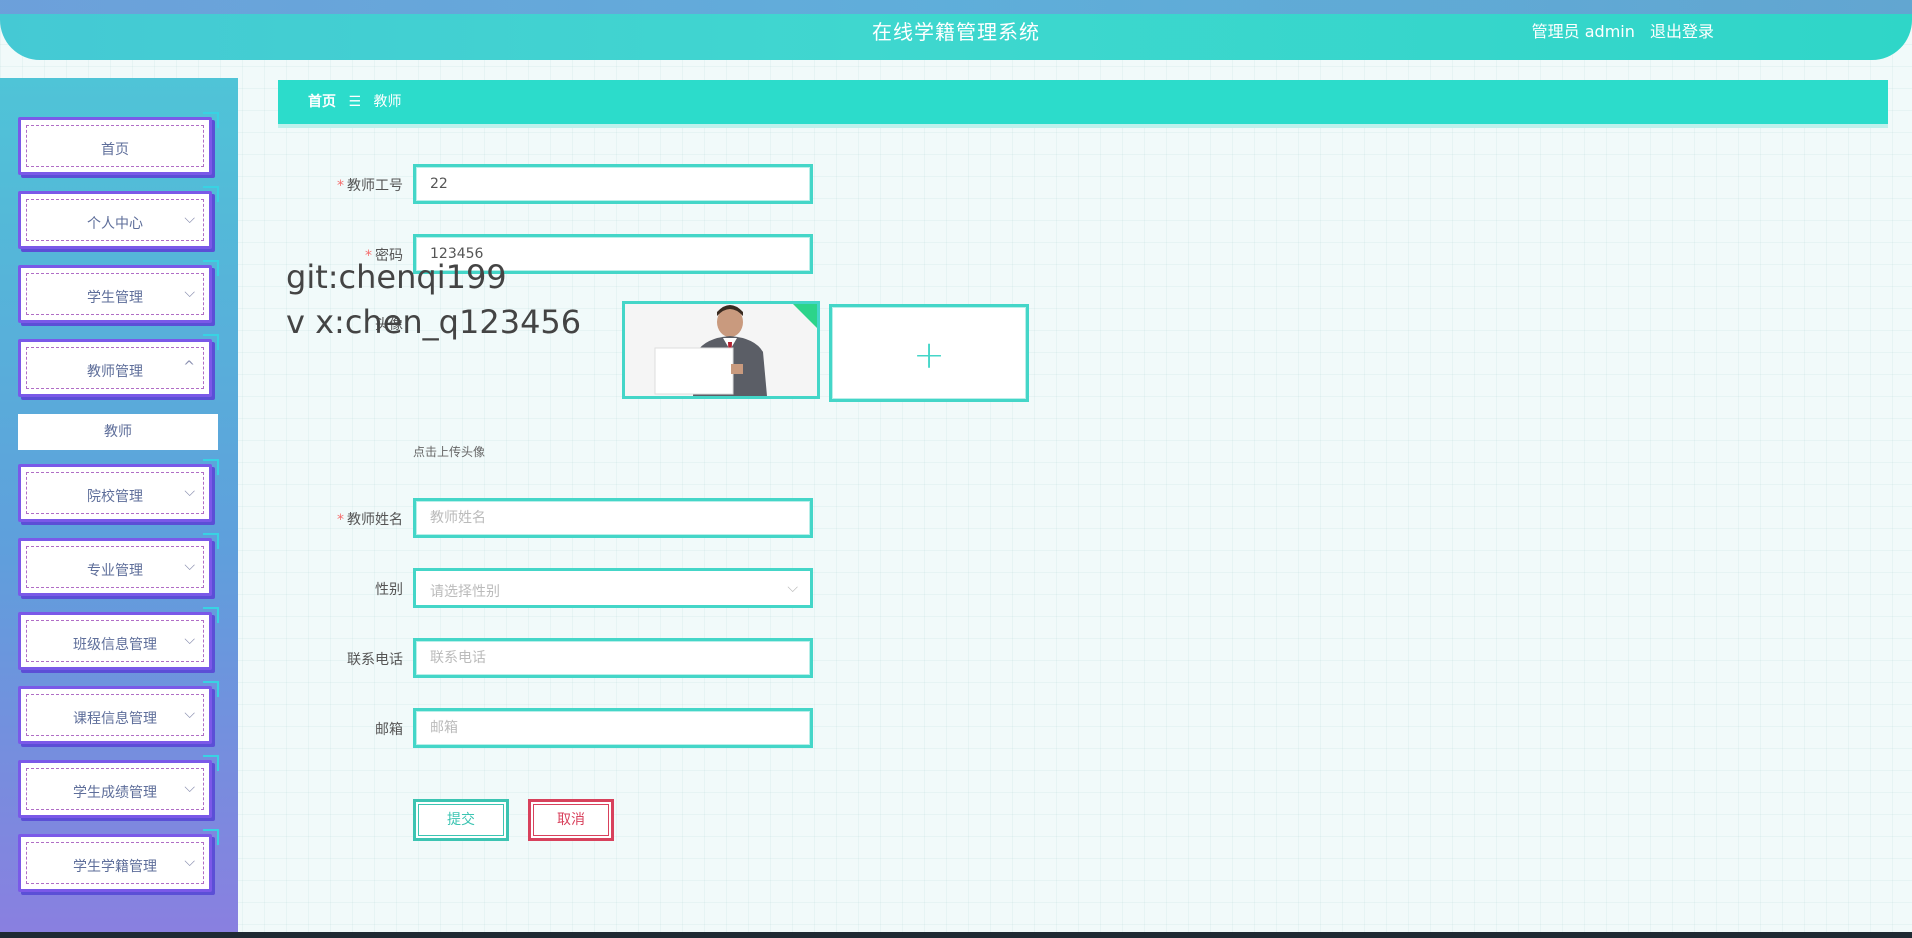 The width and height of the screenshot is (1912, 938). Describe the element at coordinates (956, 30) in the screenshot. I see `top-header: 在线学籍管理系统 管理员 admin 退出登录` at that location.